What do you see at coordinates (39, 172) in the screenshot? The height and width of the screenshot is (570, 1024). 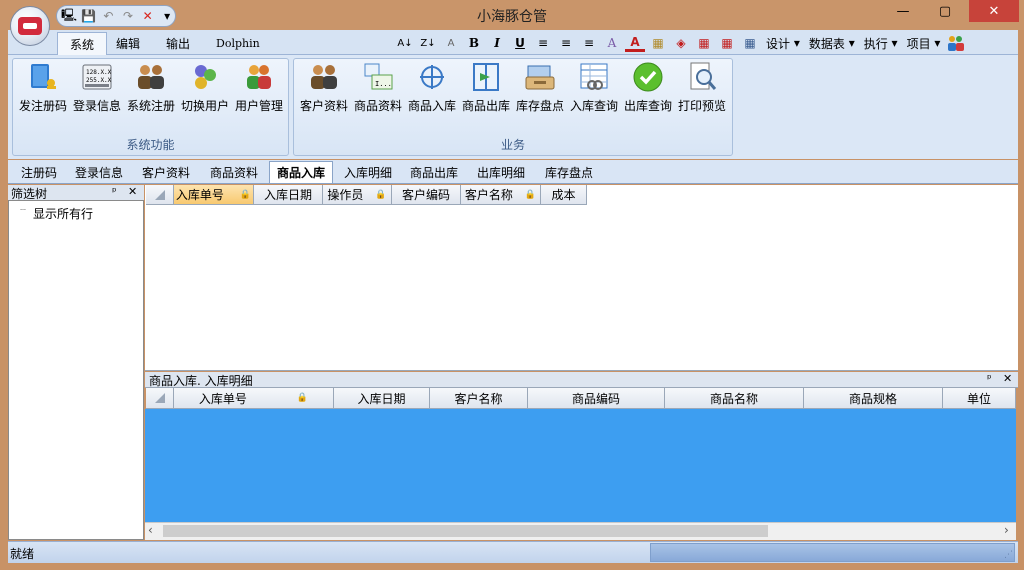 I see `doc-tab-regcode: 注册码` at bounding box center [39, 172].